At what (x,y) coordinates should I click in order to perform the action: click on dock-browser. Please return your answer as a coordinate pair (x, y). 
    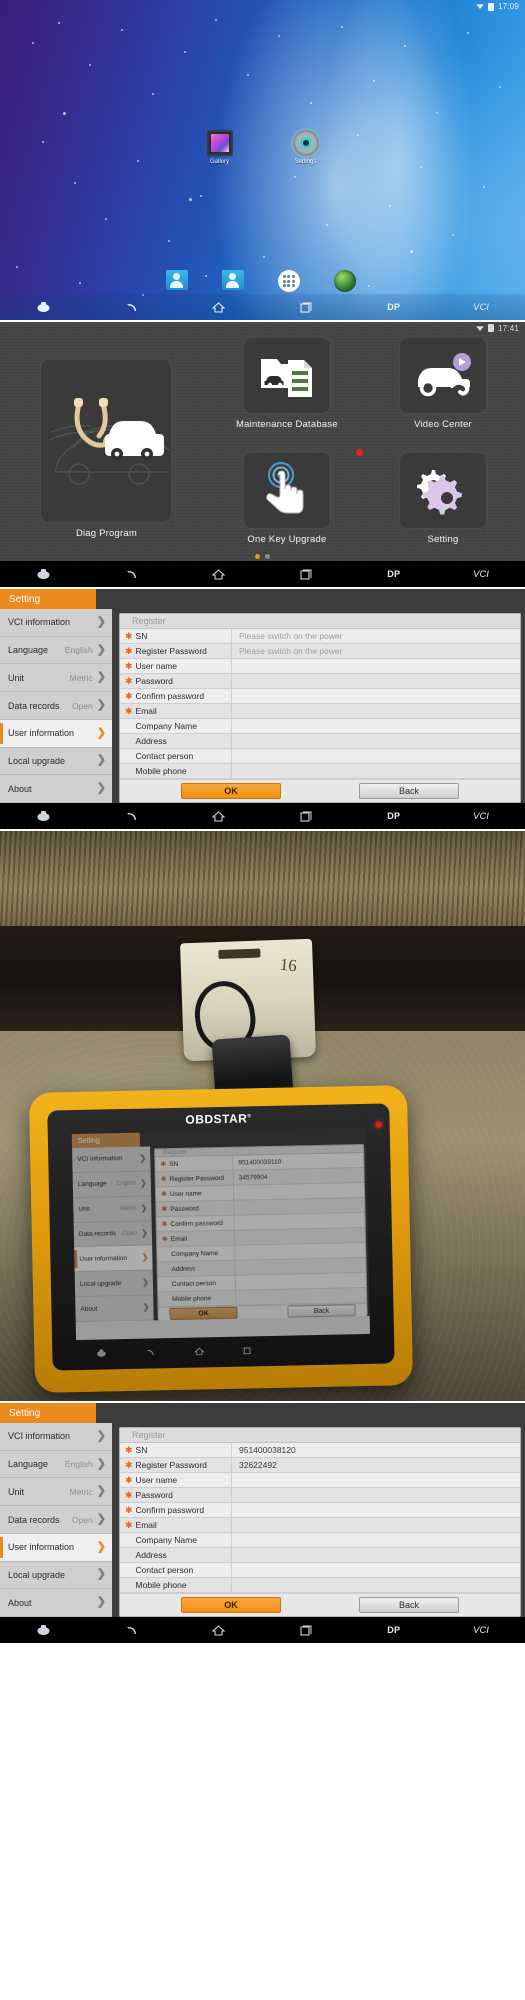
    Looking at the image, I should click on (346, 281).